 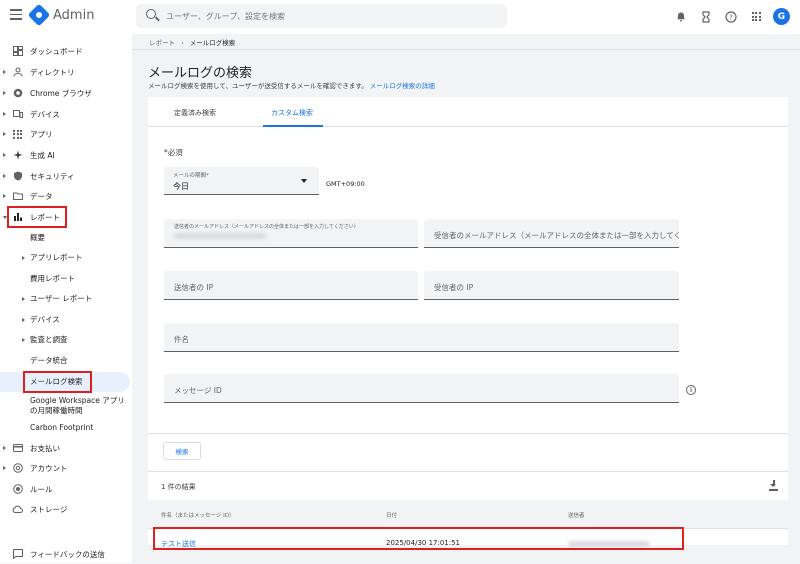 I want to click on cloud-icon, so click(x=17, y=509).